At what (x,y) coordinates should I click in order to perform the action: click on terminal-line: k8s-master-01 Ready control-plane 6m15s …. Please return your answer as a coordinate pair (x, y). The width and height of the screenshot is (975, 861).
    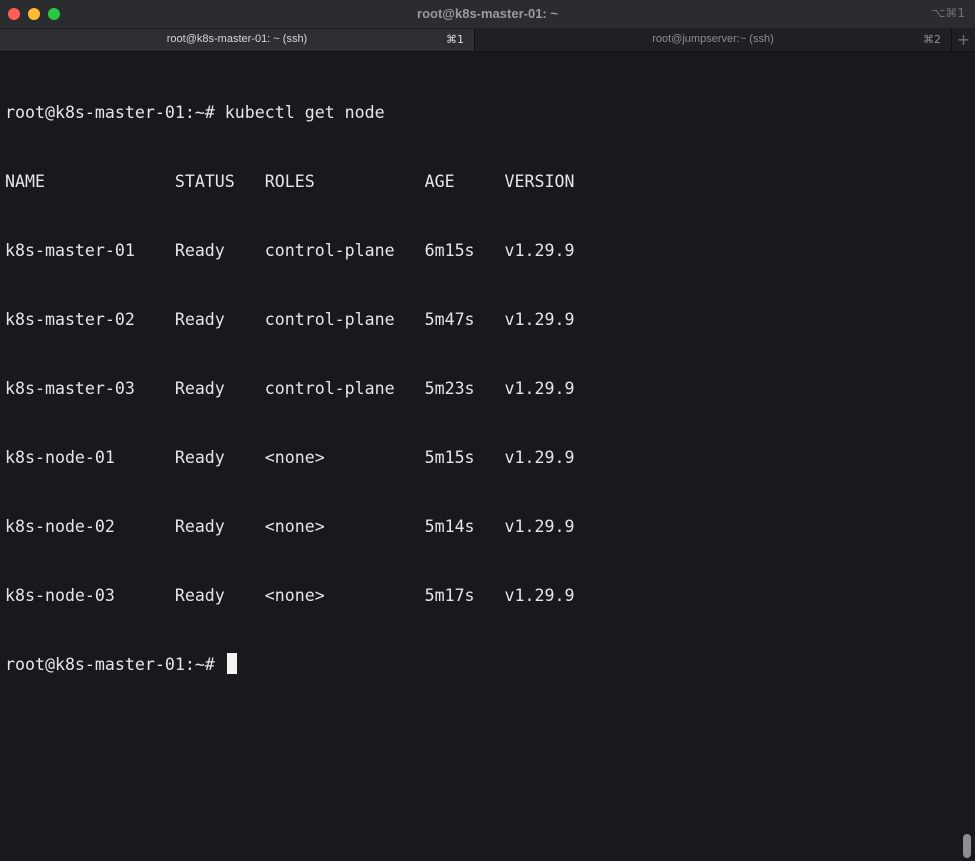
    Looking at the image, I should click on (290, 250).